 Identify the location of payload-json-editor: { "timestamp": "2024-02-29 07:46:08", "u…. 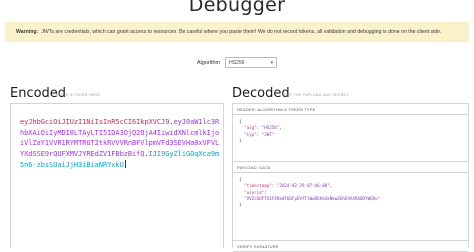
(350, 207).